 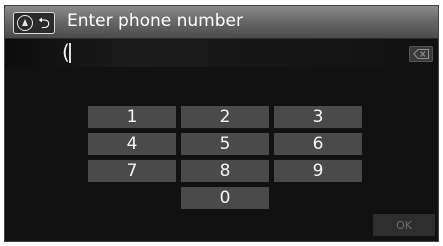 I want to click on map-knob-icon, so click(x=25, y=23).